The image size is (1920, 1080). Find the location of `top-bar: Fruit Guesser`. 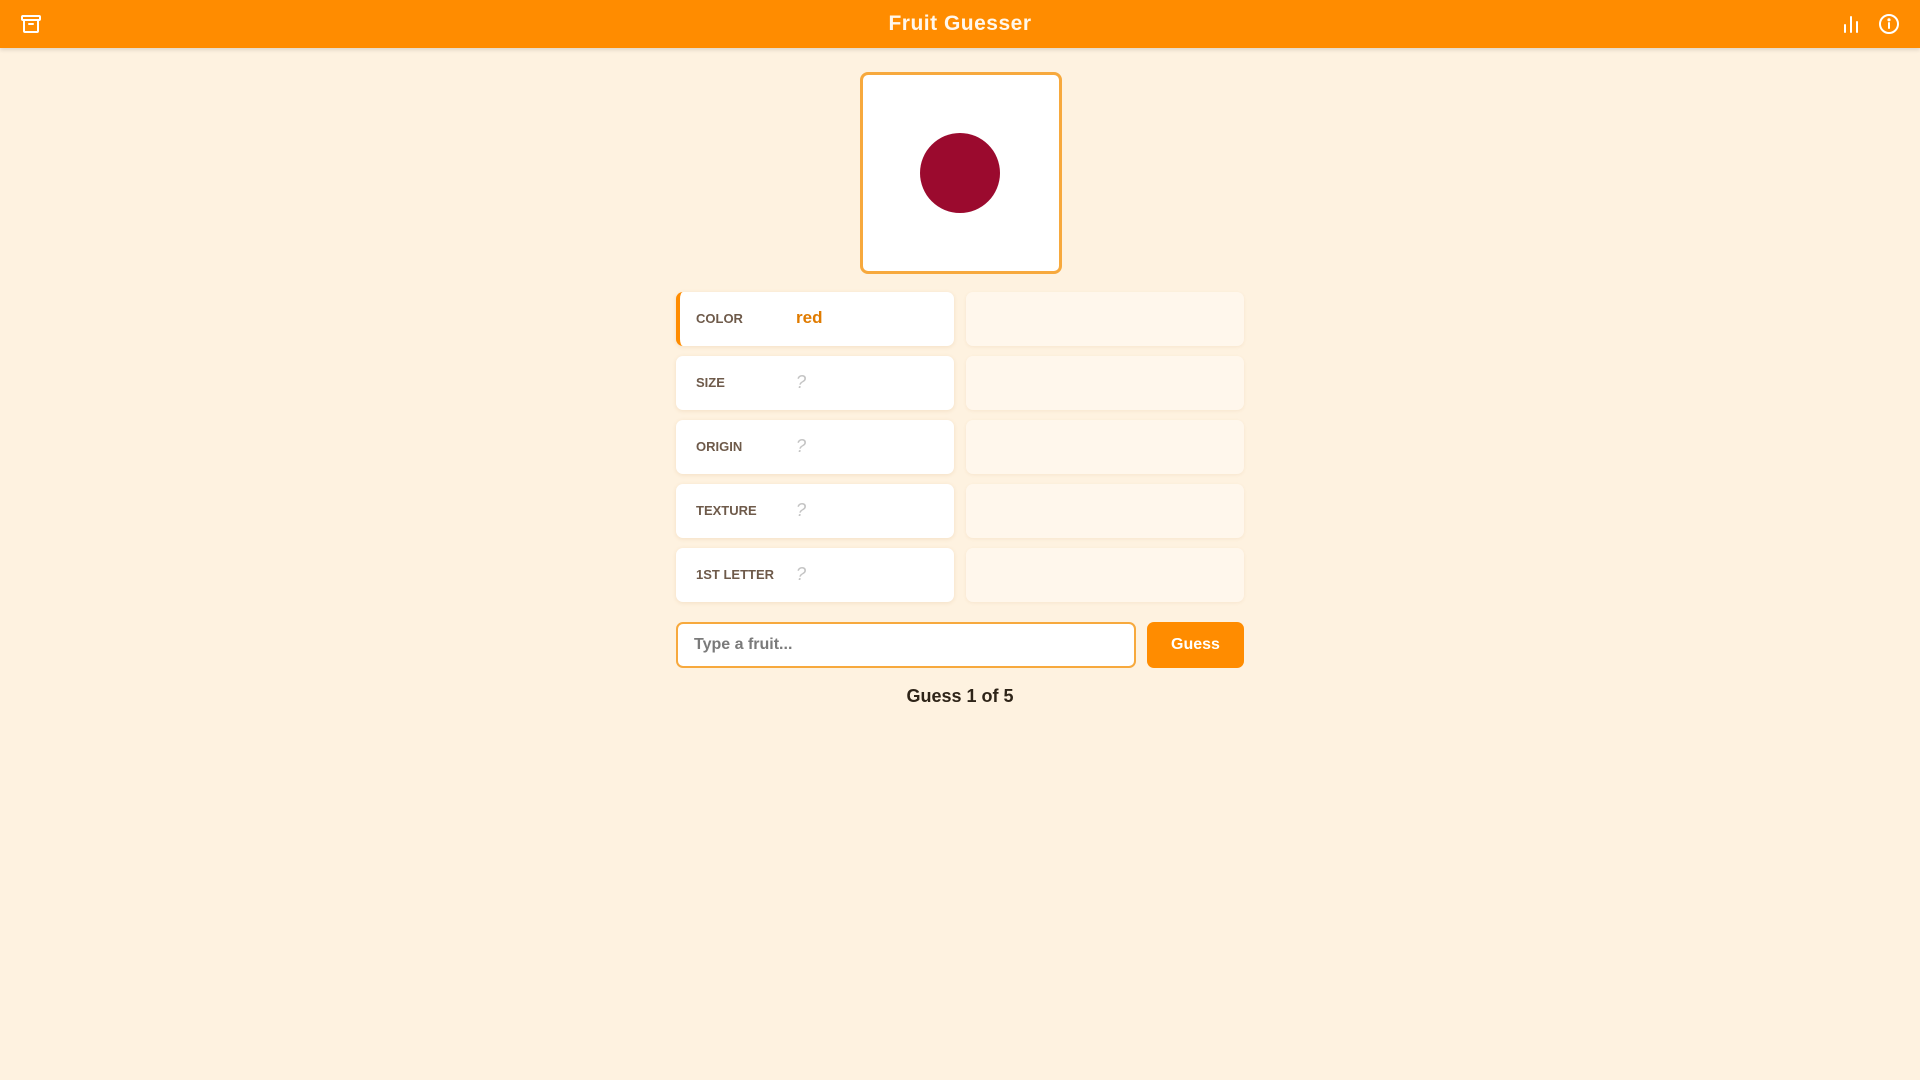

top-bar: Fruit Guesser is located at coordinates (960, 24).